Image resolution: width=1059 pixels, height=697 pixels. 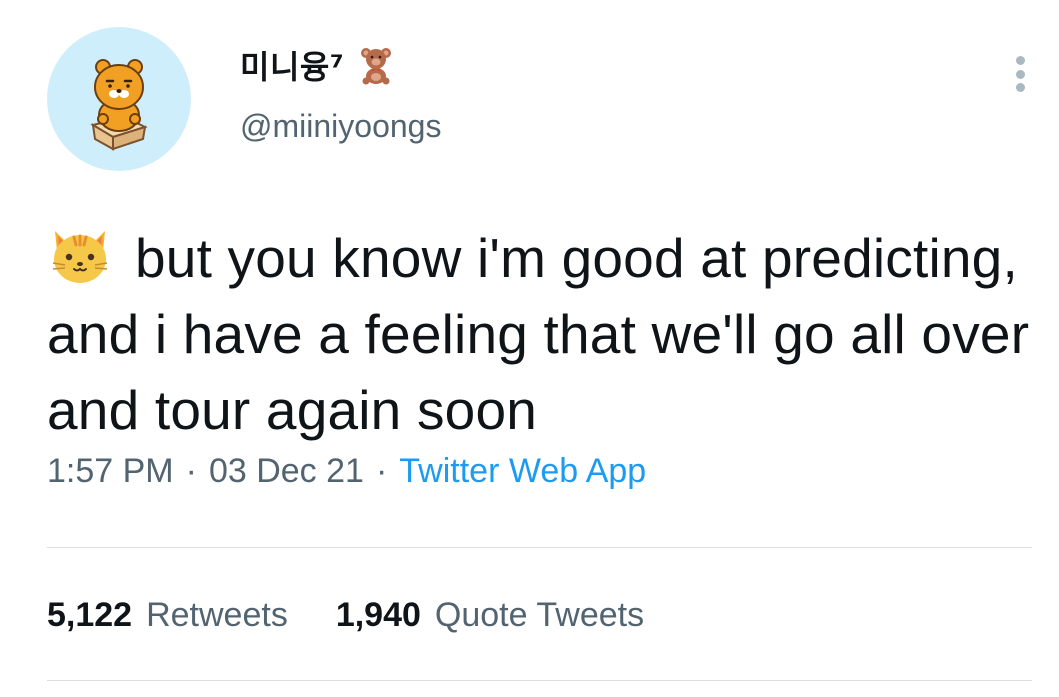 I want to click on quote-tweets-label: Quote Tweets, so click(x=539, y=614).